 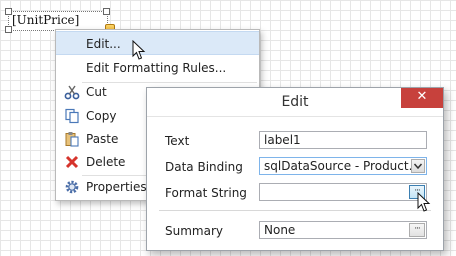 I want to click on dropdown-button, so click(x=418, y=166).